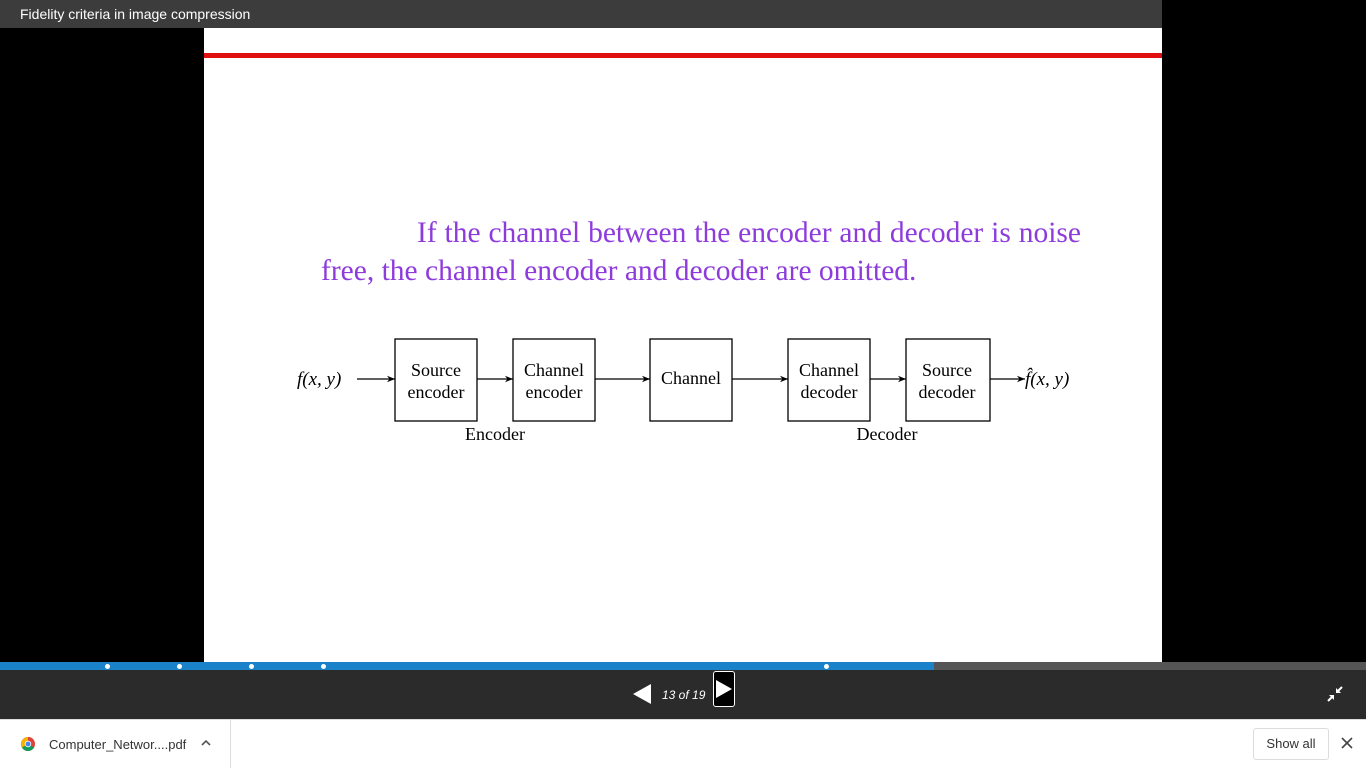 This screenshot has width=1366, height=769. I want to click on input-signal-label: f(x, y), so click(319, 379).